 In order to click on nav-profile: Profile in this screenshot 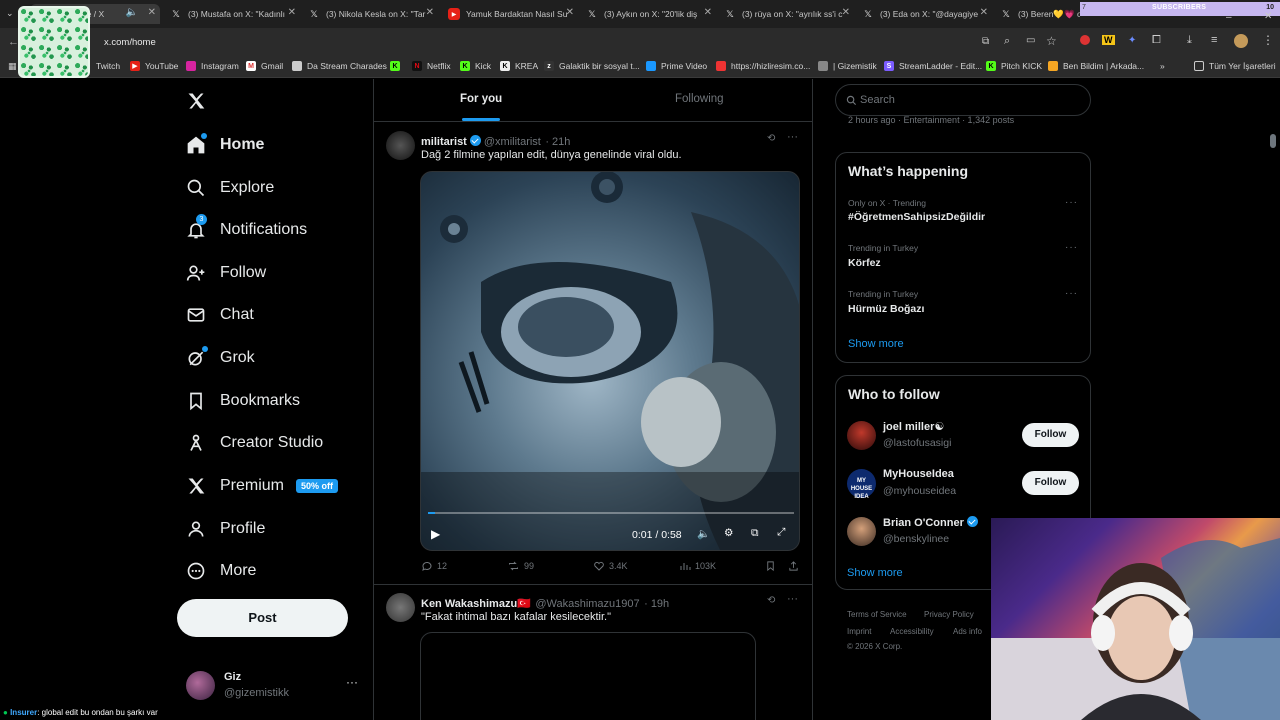, I will do `click(225, 529)`.